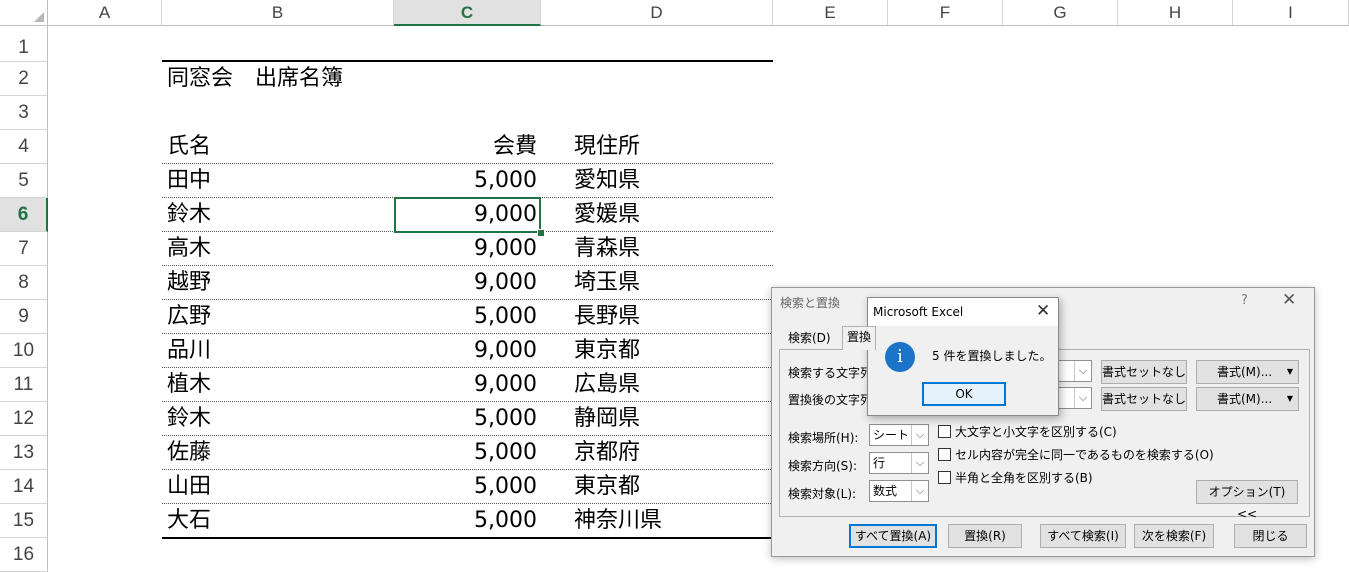  What do you see at coordinates (809, 338) in the screenshot?
I see `tab-find: 検索(D)` at bounding box center [809, 338].